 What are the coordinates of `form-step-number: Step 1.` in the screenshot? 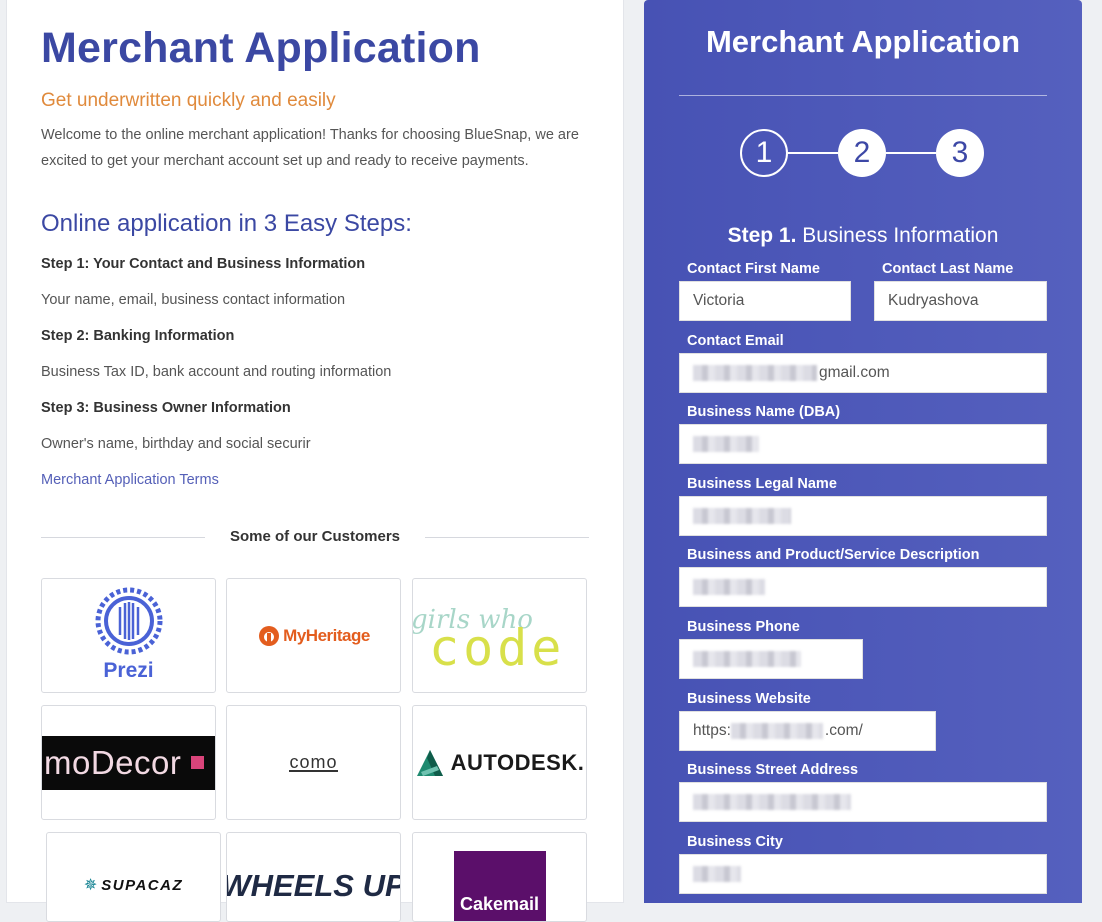 It's located at (762, 235).